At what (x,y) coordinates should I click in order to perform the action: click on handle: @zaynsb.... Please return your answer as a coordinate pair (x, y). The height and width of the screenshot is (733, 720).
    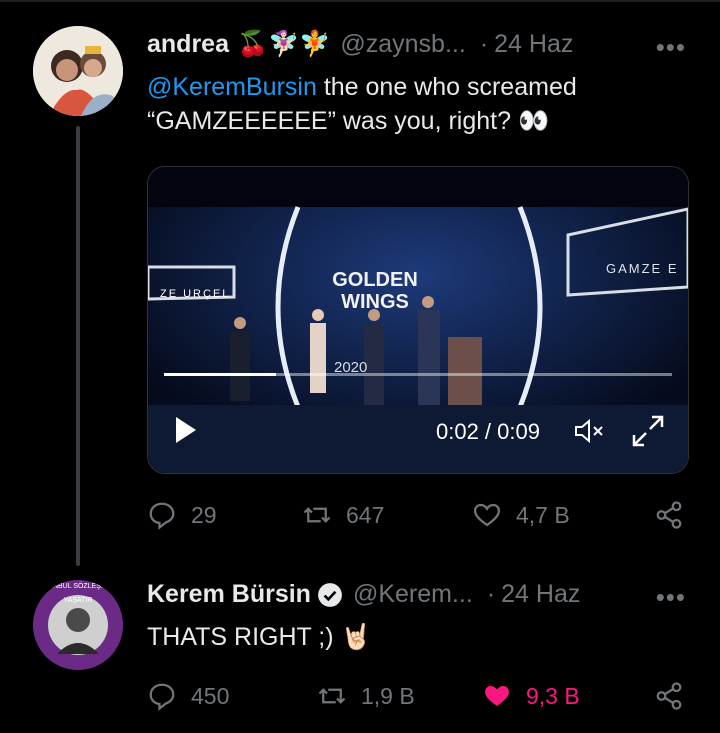
    Looking at the image, I should click on (402, 44).